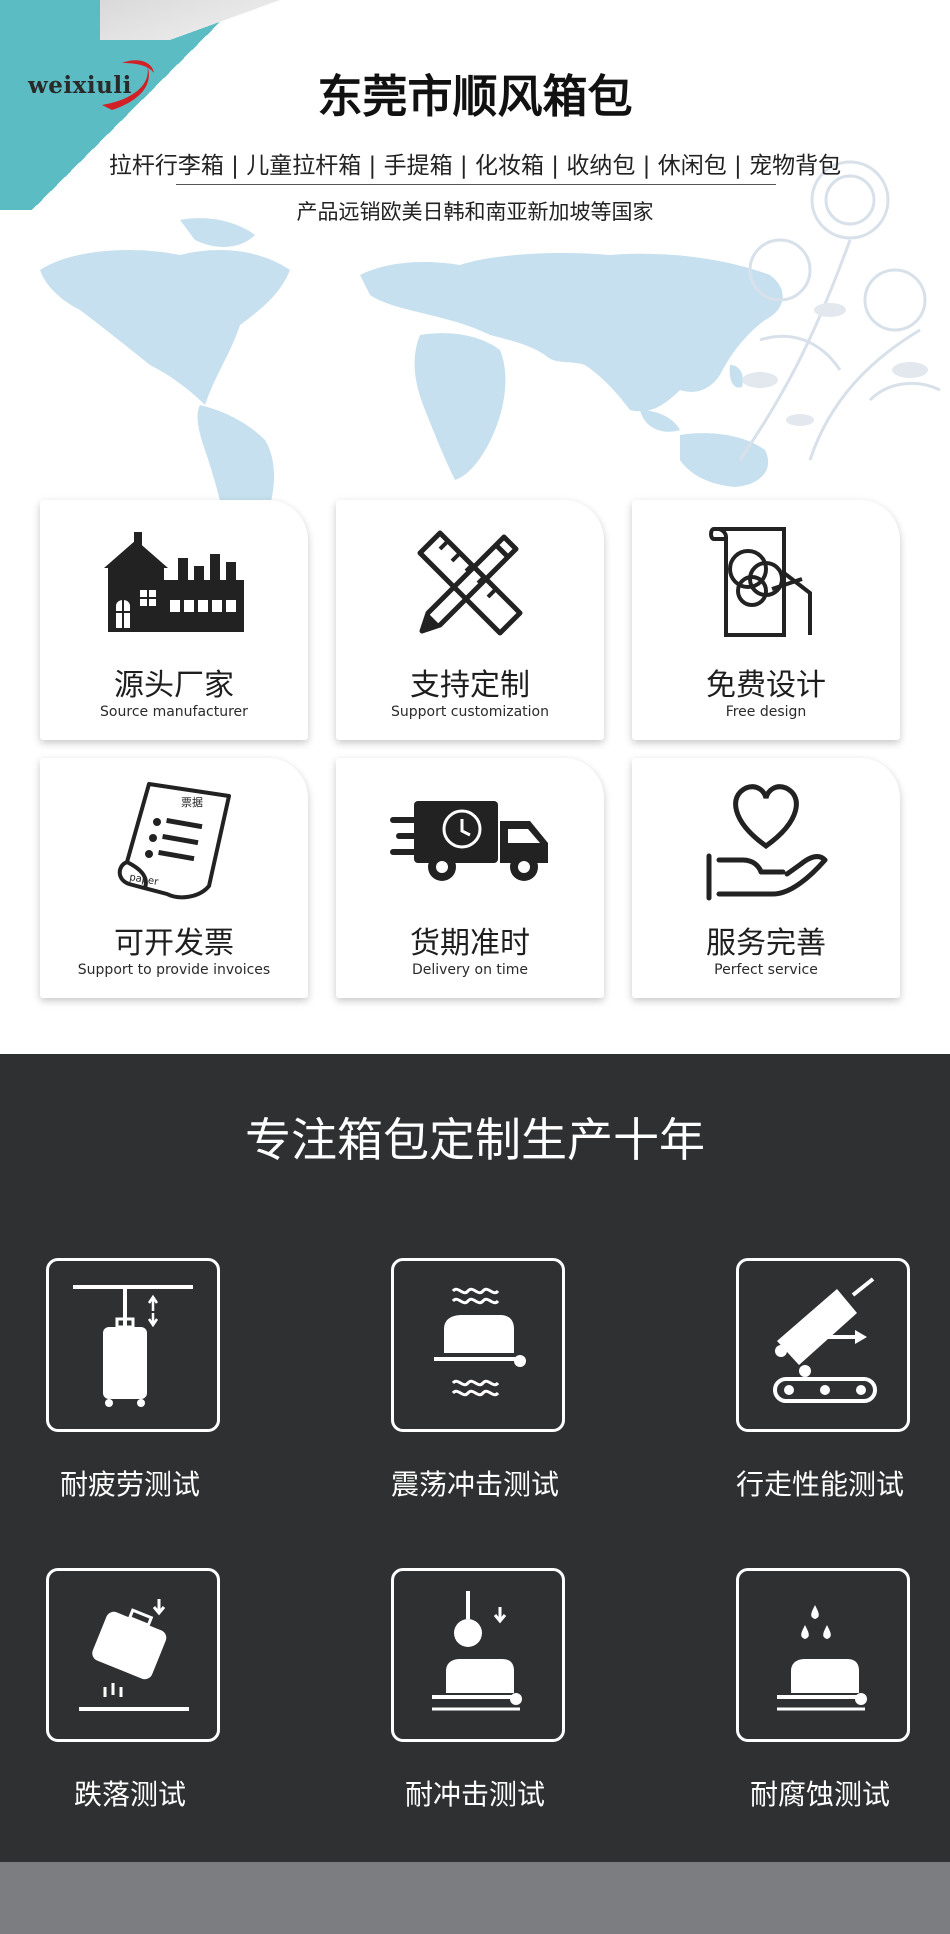  What do you see at coordinates (822, 1658) in the screenshot?
I see `corrosion-test-icon` at bounding box center [822, 1658].